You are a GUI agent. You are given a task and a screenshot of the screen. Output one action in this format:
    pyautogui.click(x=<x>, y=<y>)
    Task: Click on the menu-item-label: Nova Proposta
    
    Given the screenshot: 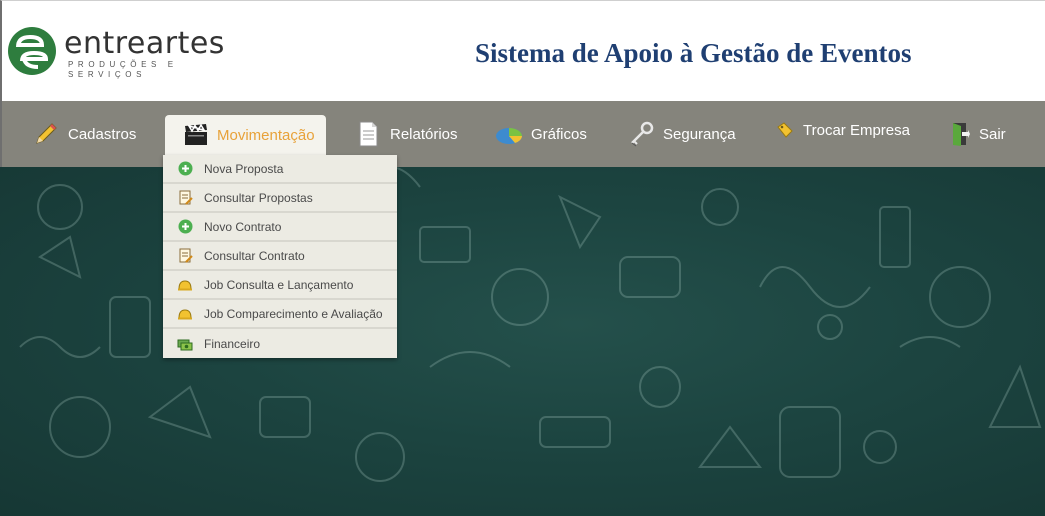 What is the action you would take?
    pyautogui.click(x=244, y=168)
    